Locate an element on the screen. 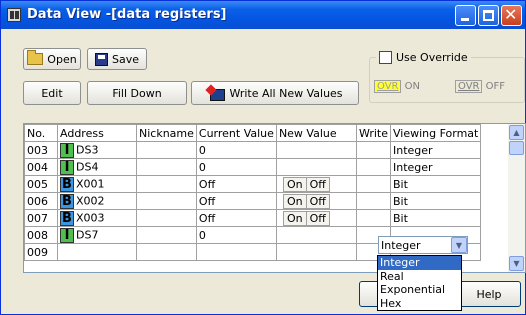 This screenshot has height=315, width=526. format-option-integer: Integer is located at coordinates (419, 263).